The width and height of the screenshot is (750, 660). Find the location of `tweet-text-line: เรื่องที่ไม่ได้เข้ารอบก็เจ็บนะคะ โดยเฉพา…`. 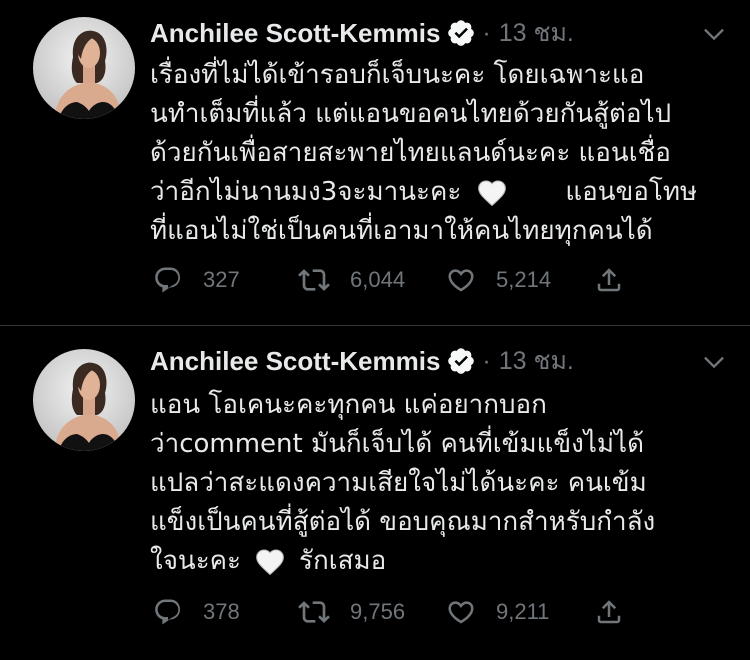

tweet-text-line: เรื่องที่ไม่ได้เข้ารอบก็เจ็บนะคะ โดยเฉพา… is located at coordinates (397, 75).